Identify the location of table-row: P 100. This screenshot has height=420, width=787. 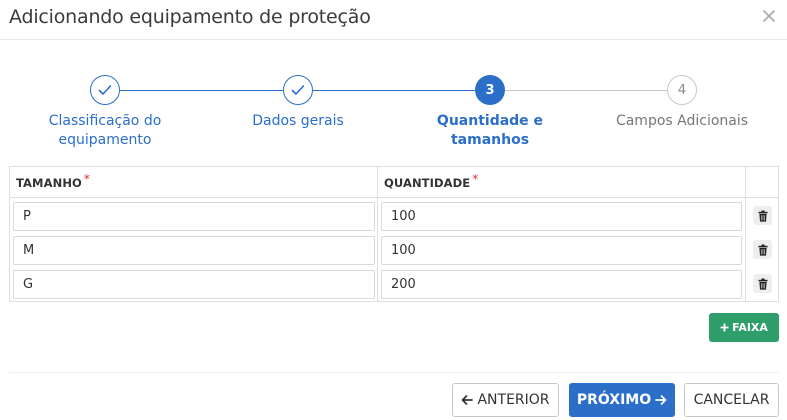
(394, 215).